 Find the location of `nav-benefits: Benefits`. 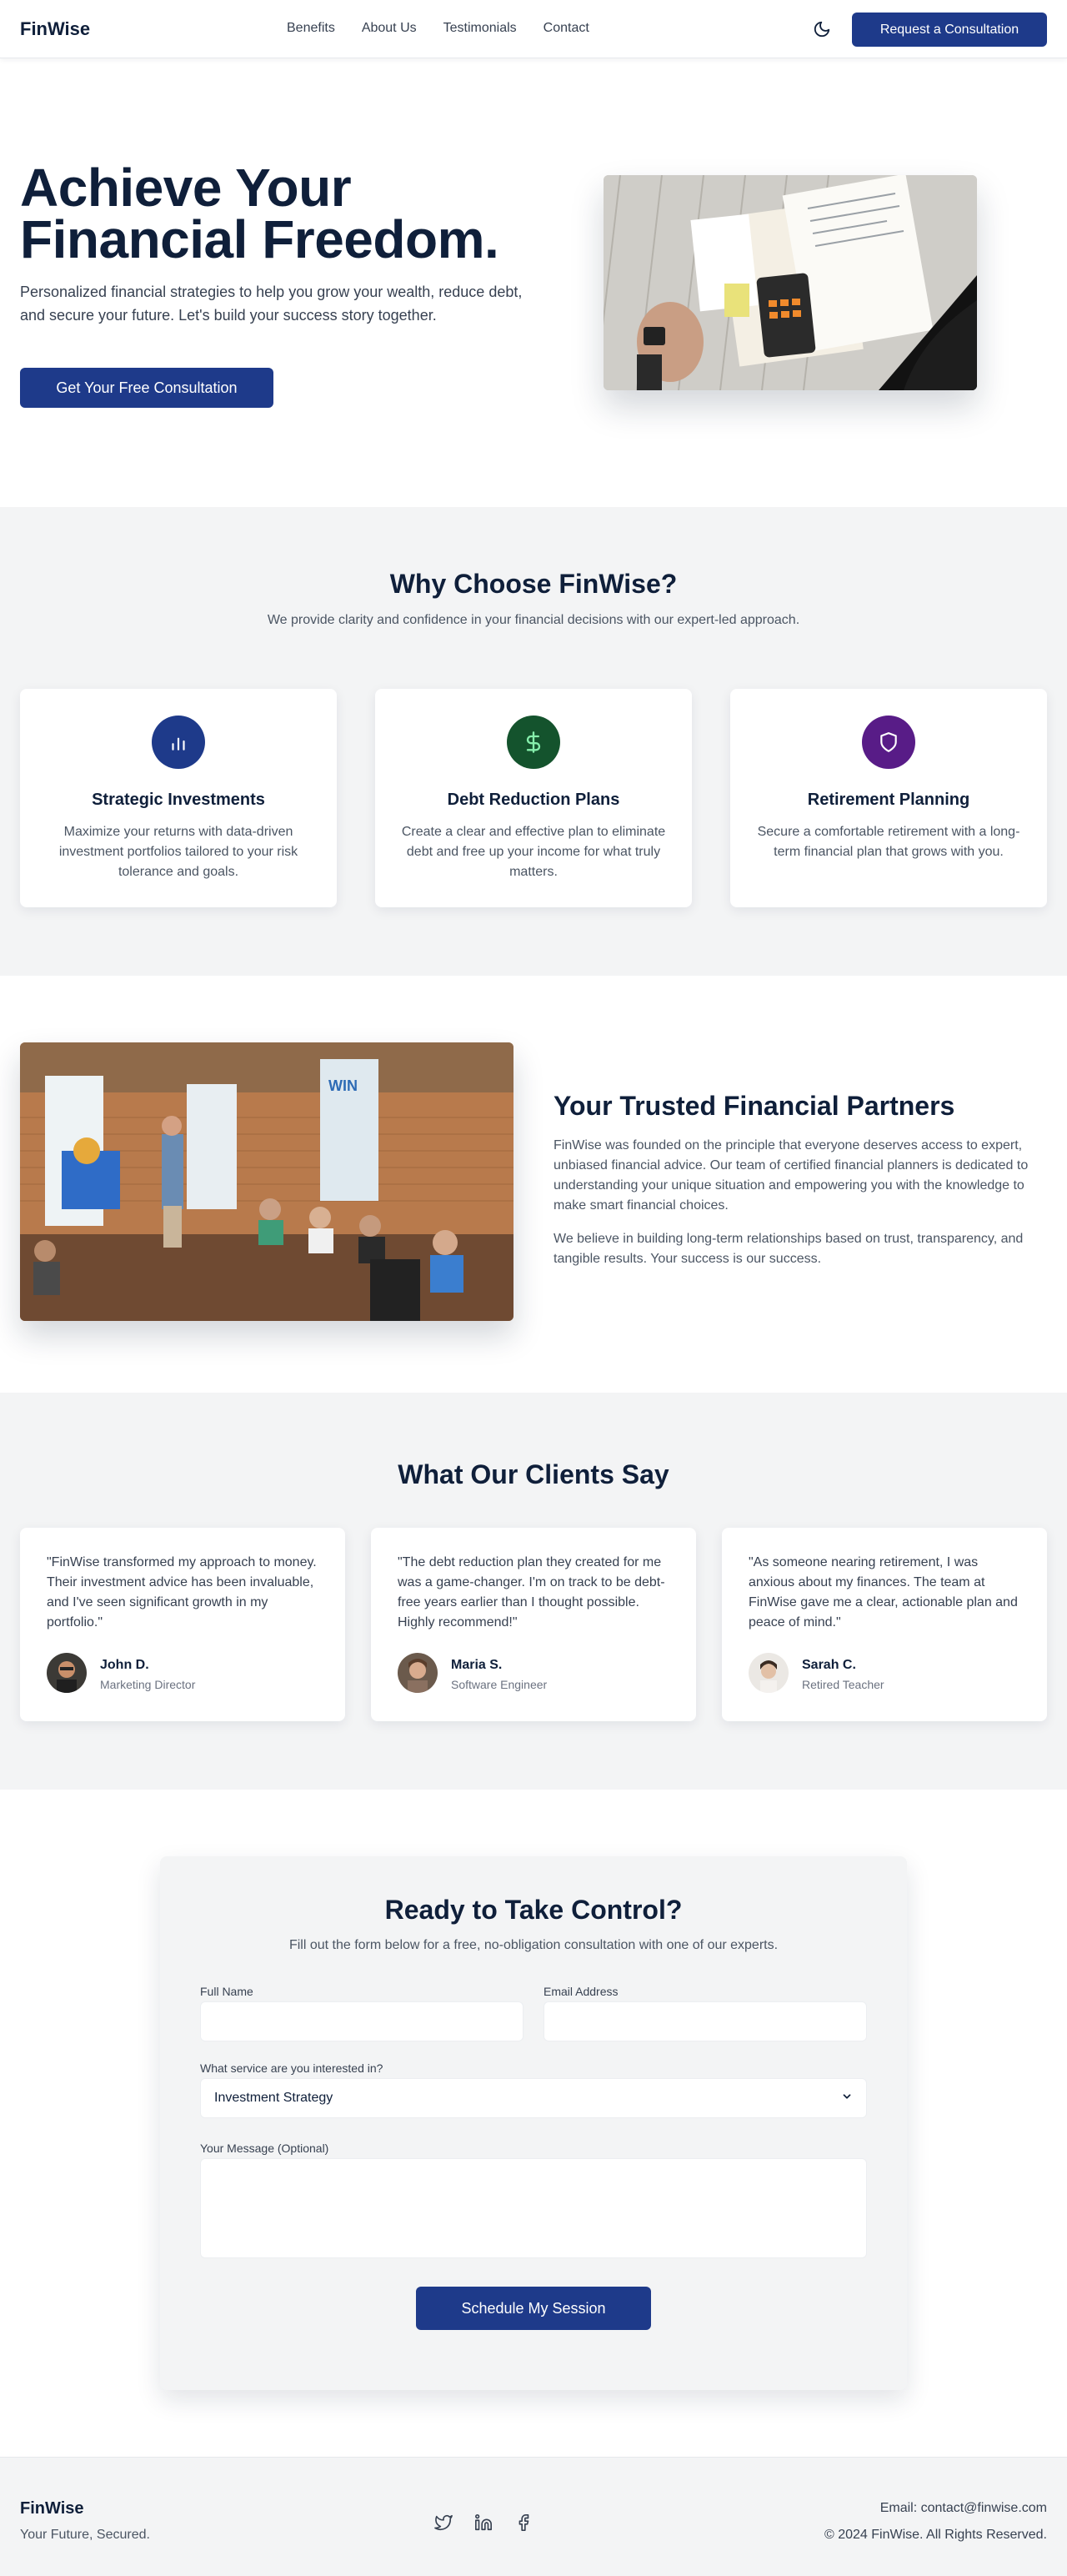

nav-benefits: Benefits is located at coordinates (311, 28).